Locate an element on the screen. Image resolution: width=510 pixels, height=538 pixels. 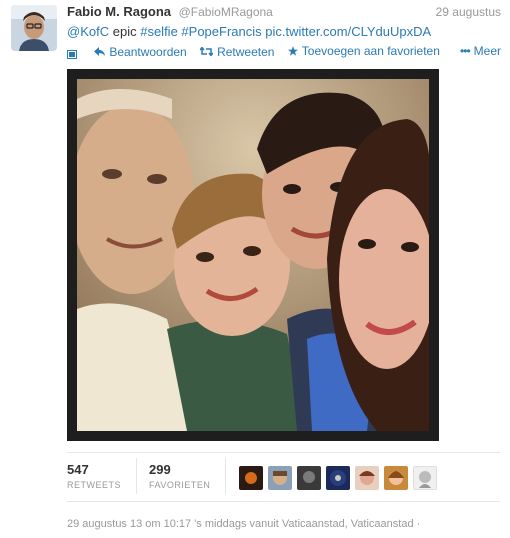
retweet-button: Retweeten is located at coordinates (237, 52).